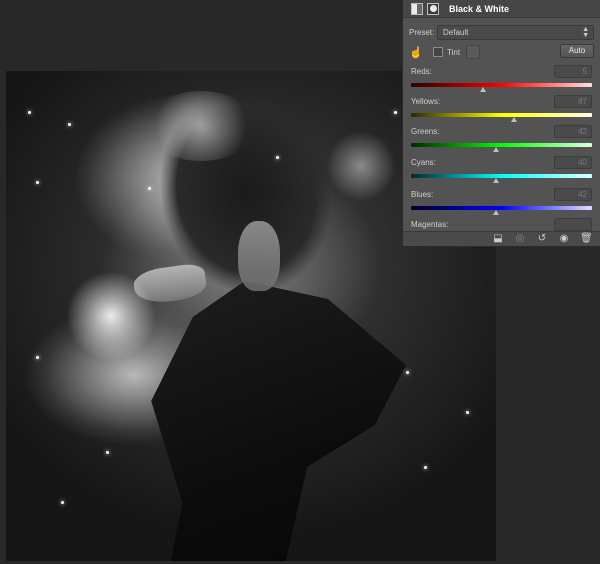 This screenshot has height=564, width=600. I want to click on slider-value-input, so click(573, 224).